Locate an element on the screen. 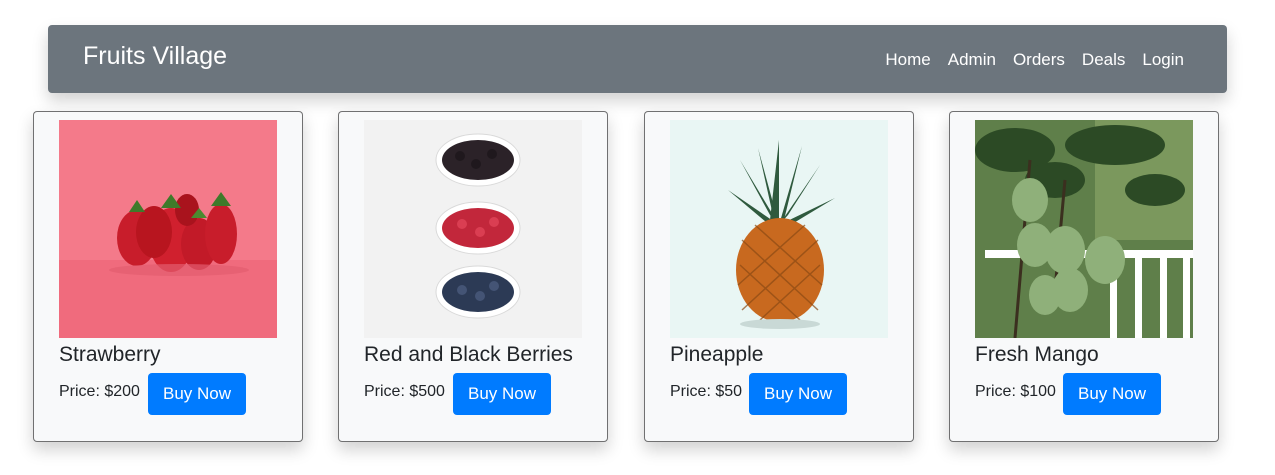 The height and width of the screenshot is (475, 1275). nav-link-admin: Admin is located at coordinates (972, 60).